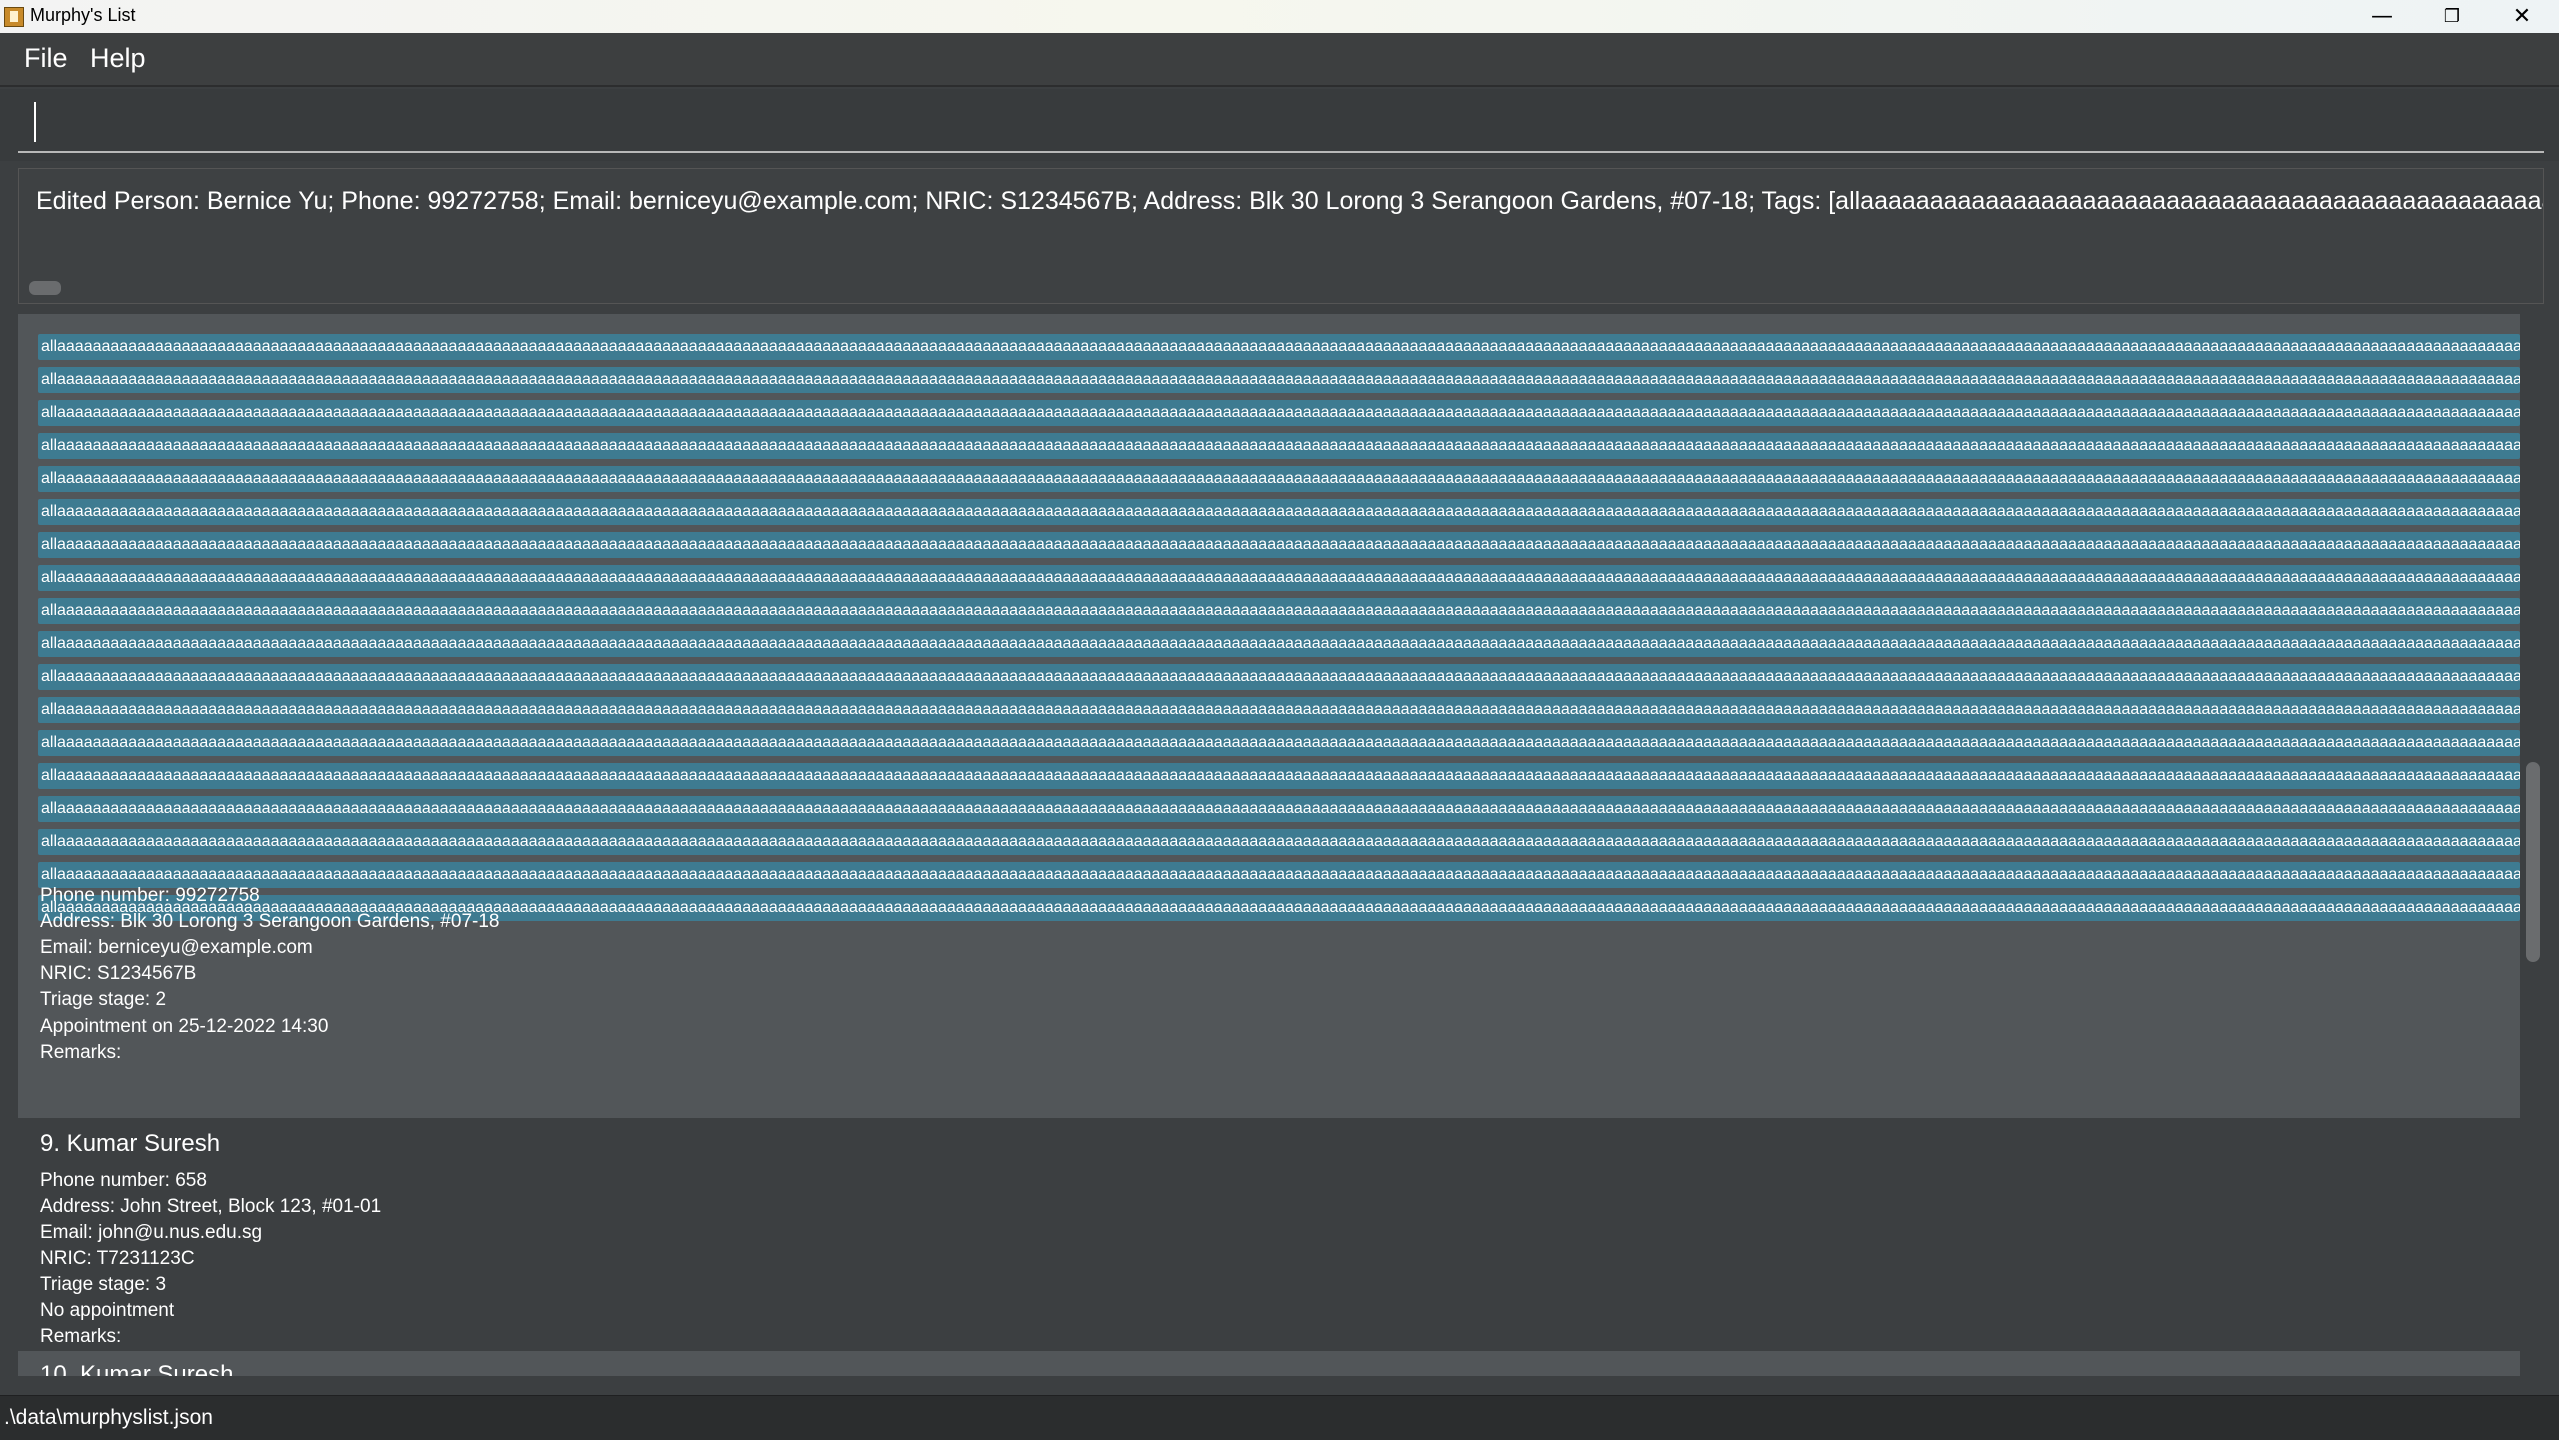  Describe the element at coordinates (2533, 862) in the screenshot. I see `list-scrollbar-thumb` at that location.